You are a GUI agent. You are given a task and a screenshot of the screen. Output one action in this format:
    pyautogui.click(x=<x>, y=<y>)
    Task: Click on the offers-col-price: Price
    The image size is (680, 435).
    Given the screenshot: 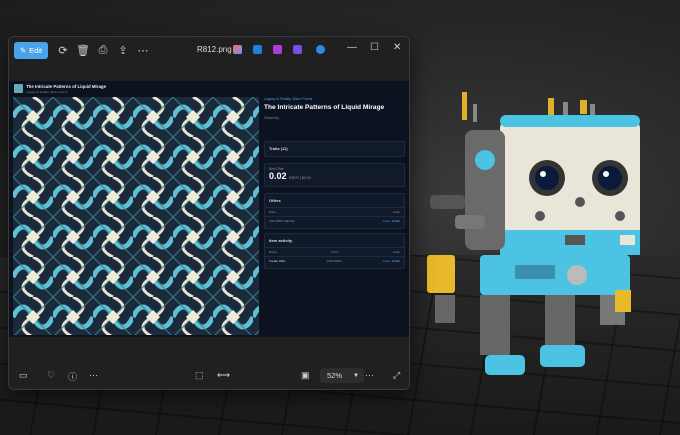 What is the action you would take?
    pyautogui.click(x=272, y=212)
    